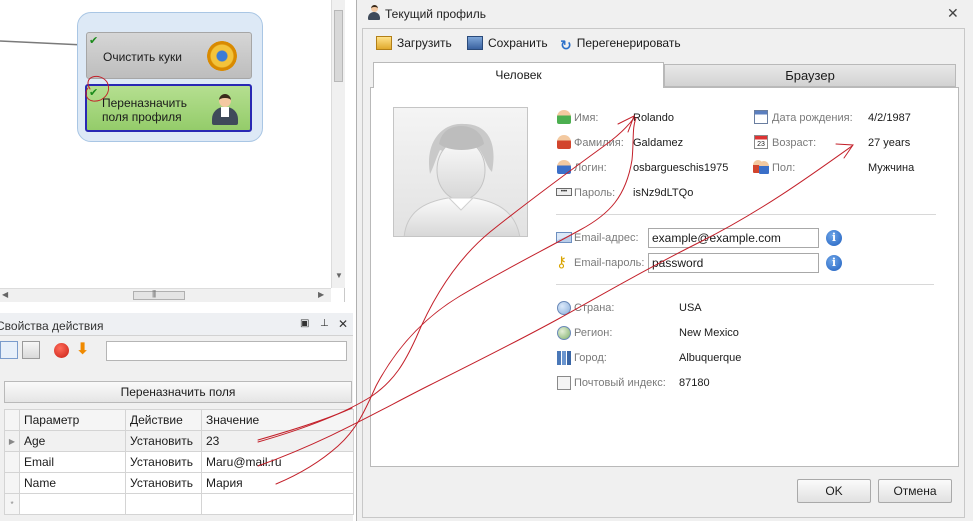 The height and width of the screenshot is (521, 973). What do you see at coordinates (761, 167) in the screenshot?
I see `gender-icon` at bounding box center [761, 167].